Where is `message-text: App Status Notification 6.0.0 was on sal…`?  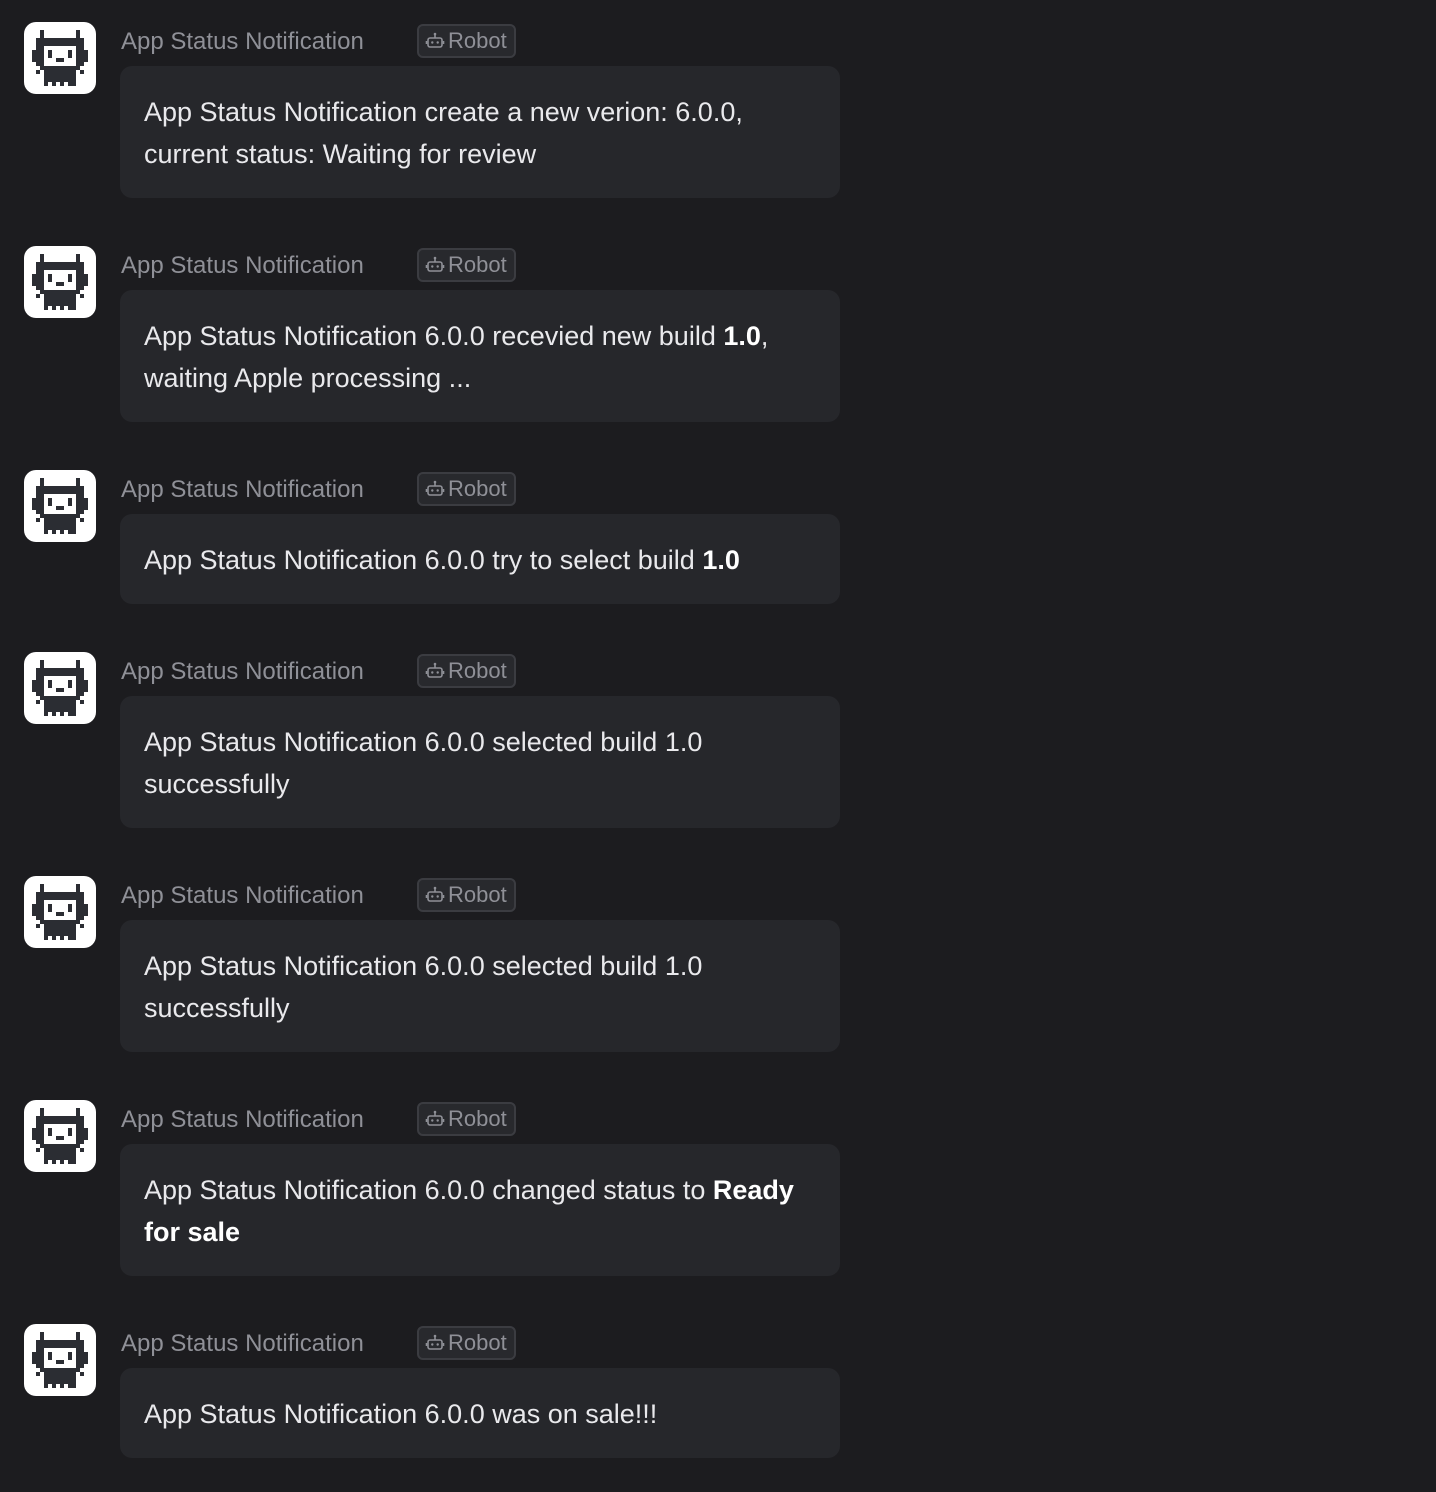 message-text: App Status Notification 6.0.0 was on sal… is located at coordinates (401, 1414).